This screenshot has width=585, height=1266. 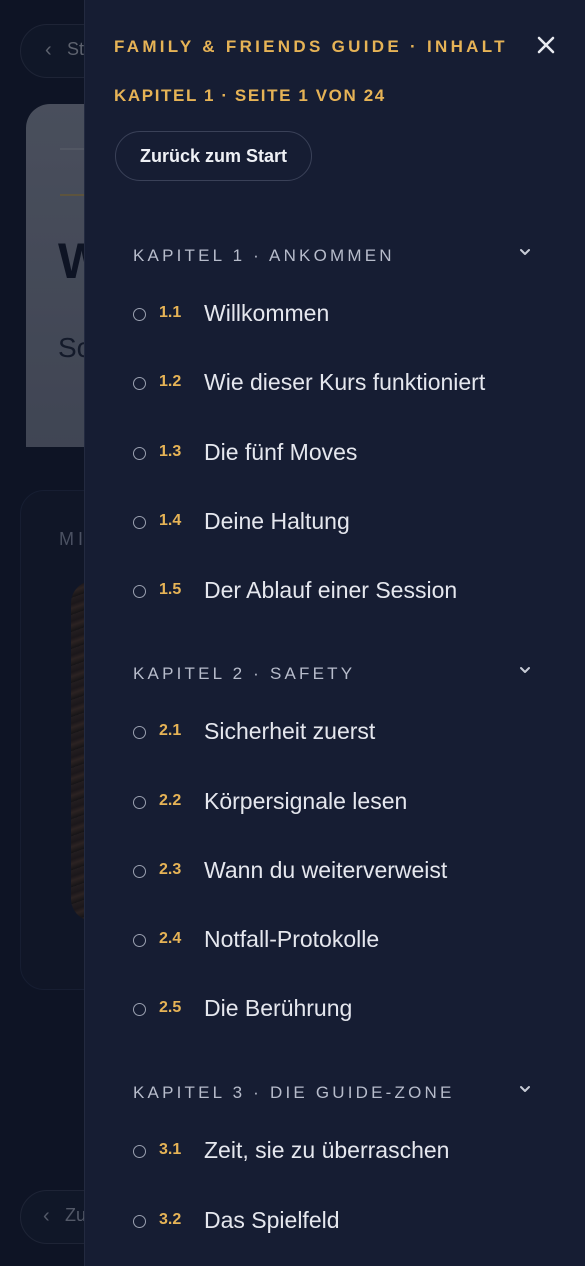 What do you see at coordinates (170, 589) in the screenshot?
I see `lesson-number: 1.5` at bounding box center [170, 589].